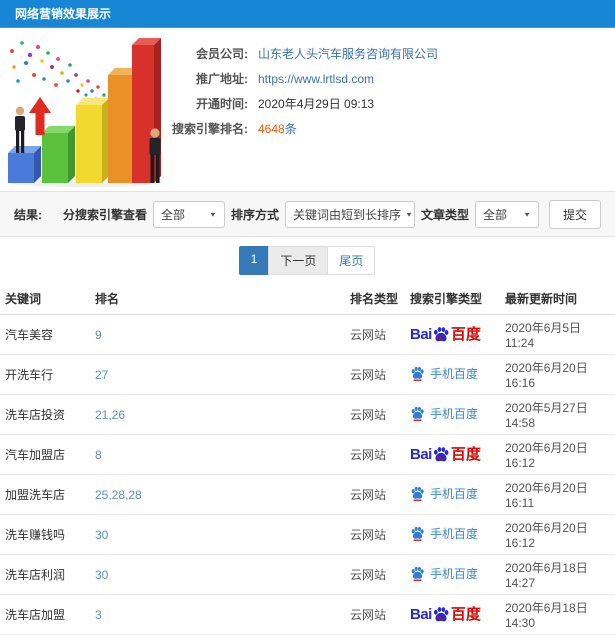 The width and height of the screenshot is (615, 635). I want to click on baidu-logo: Bai du 百度, so click(445, 455).